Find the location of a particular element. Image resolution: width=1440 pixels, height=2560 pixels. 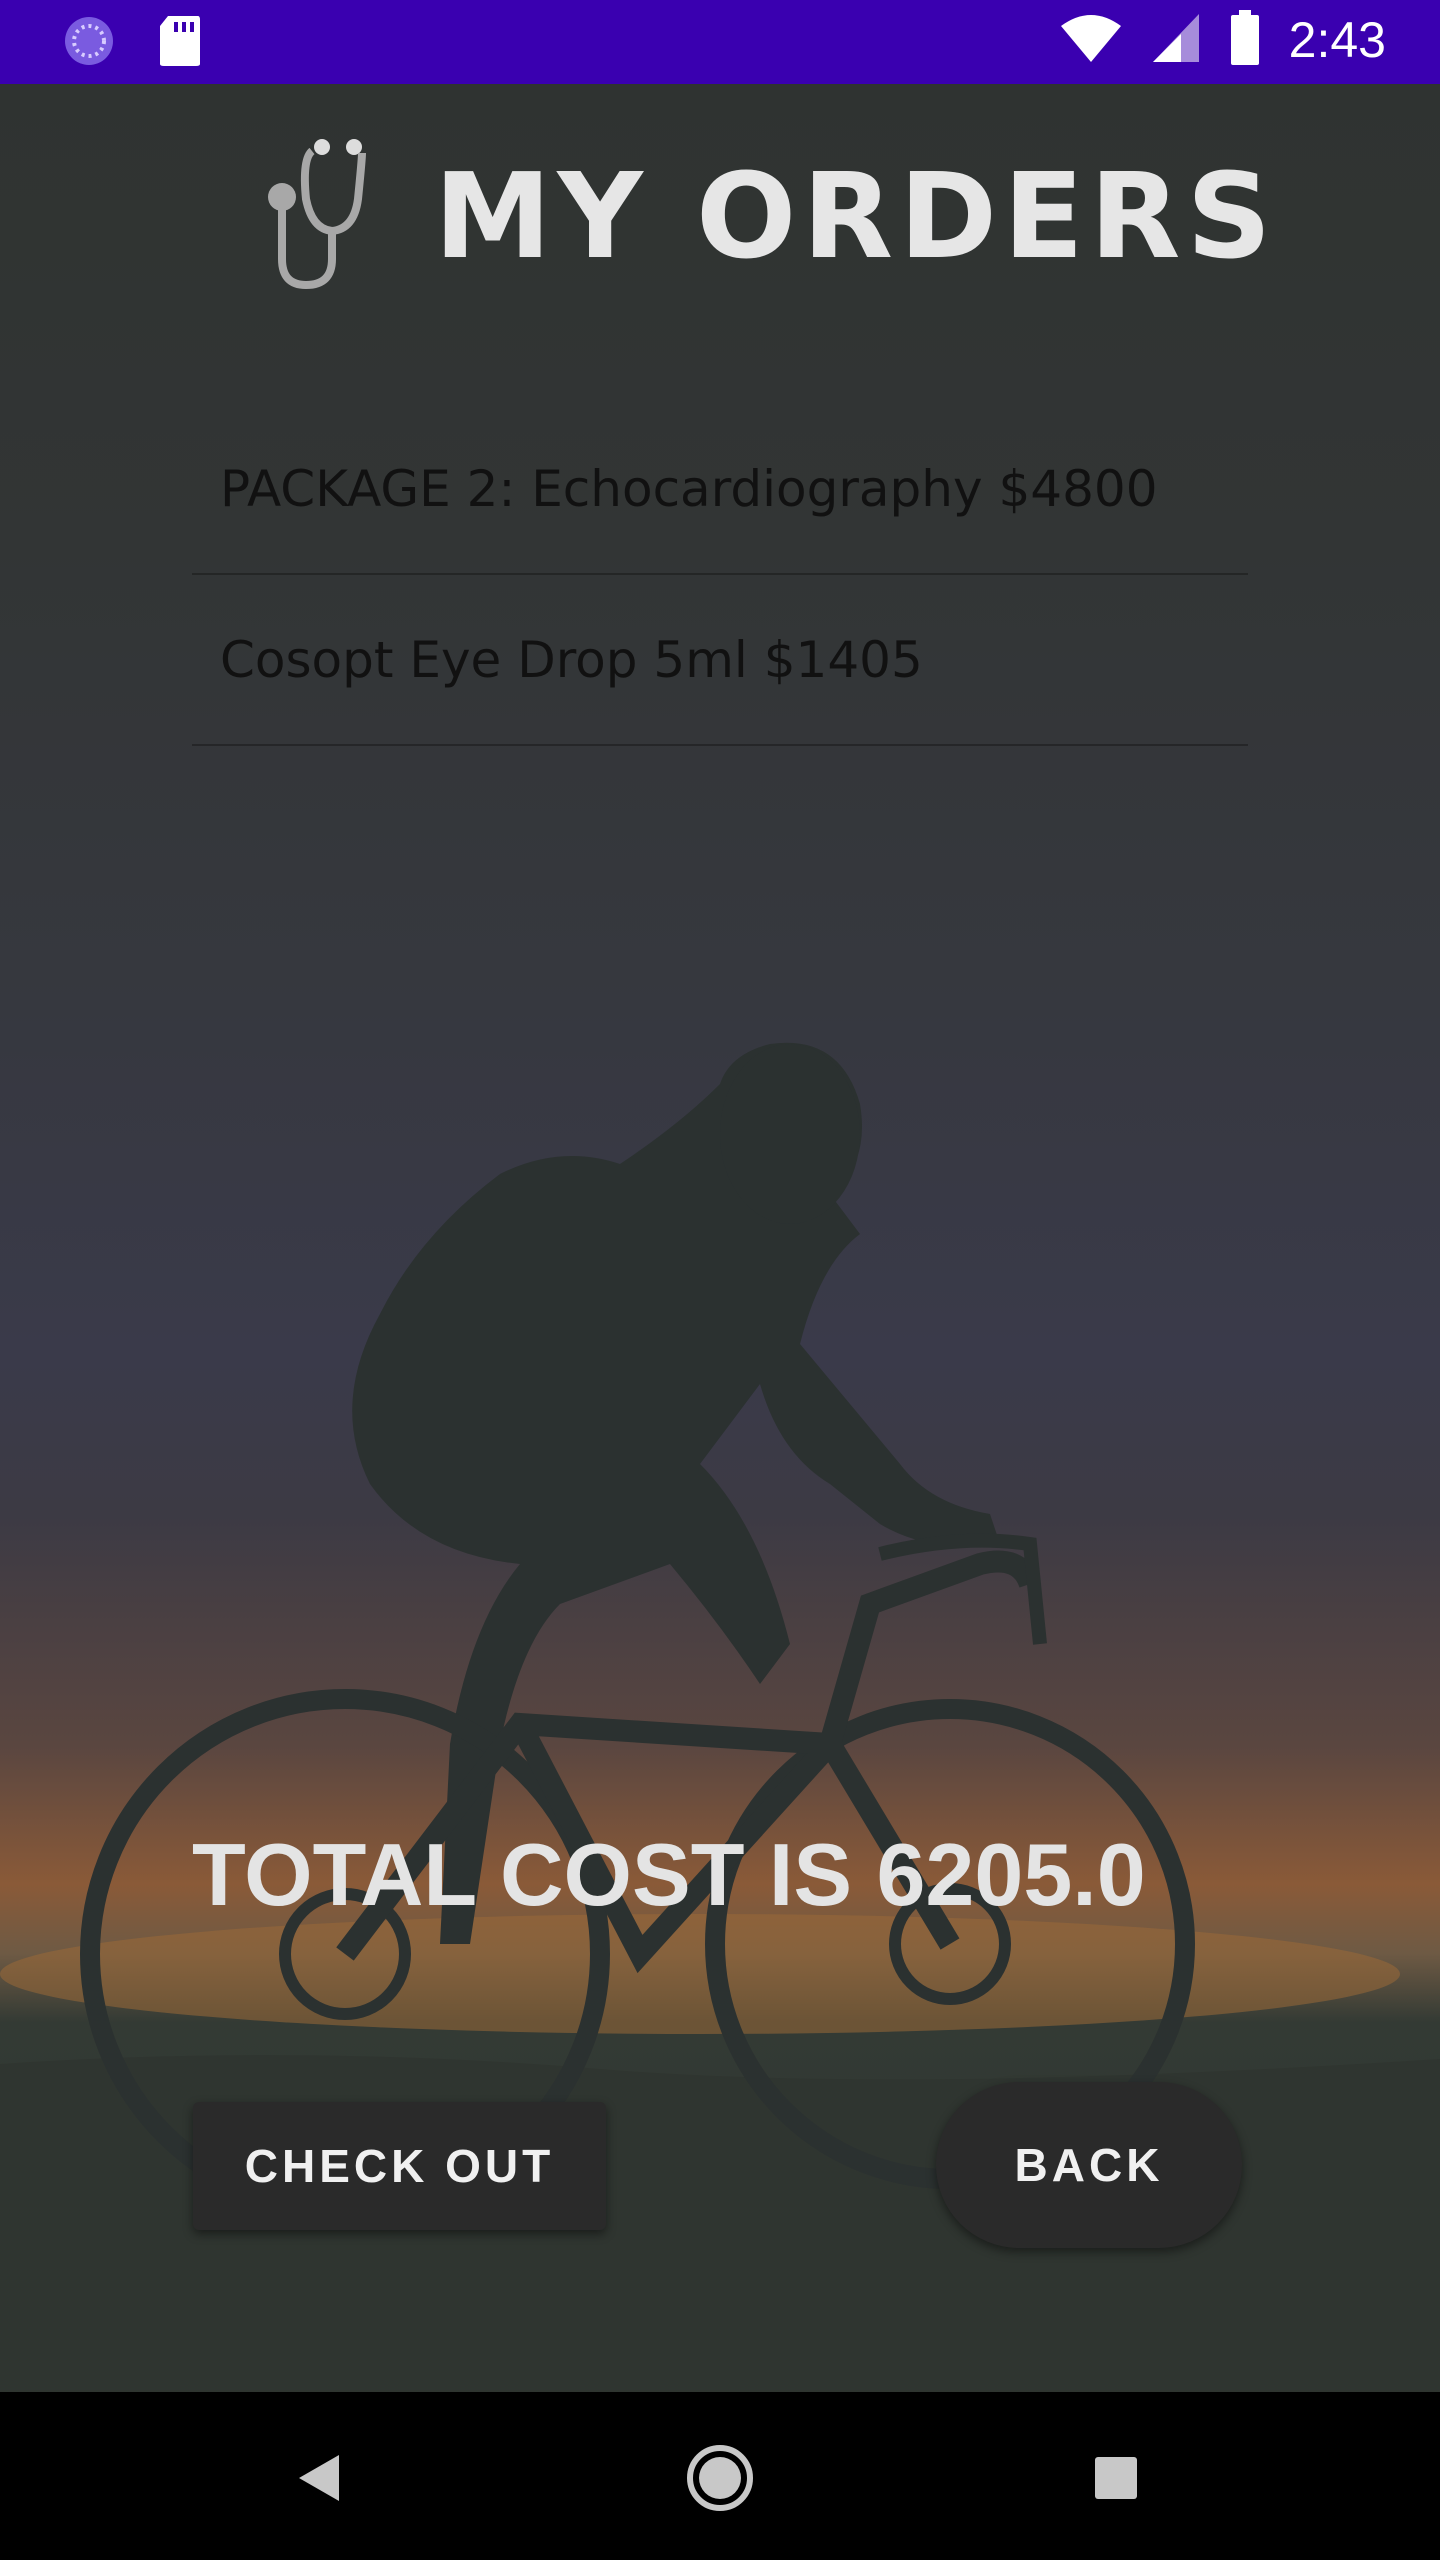

total-cost-text: TOTAL COST IS 6205.0 is located at coordinates (669, 1874).